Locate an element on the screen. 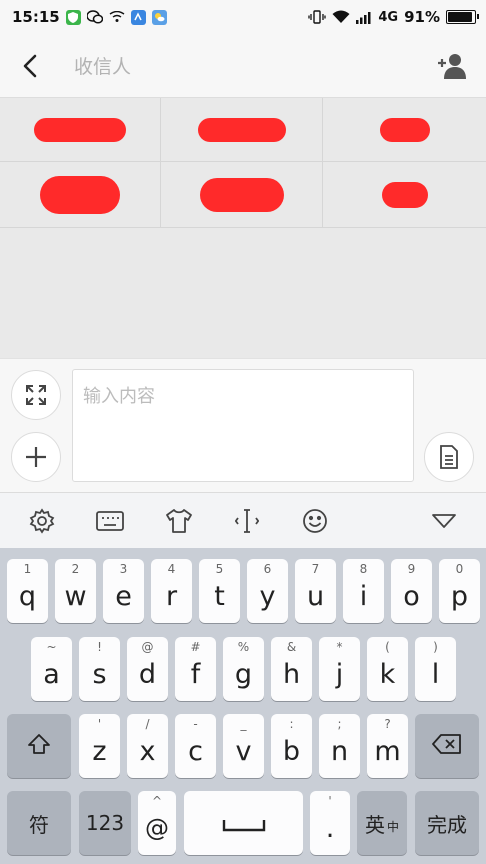 The width and height of the screenshot is (486, 864). message-placeholder: 输入内容 is located at coordinates (119, 396).